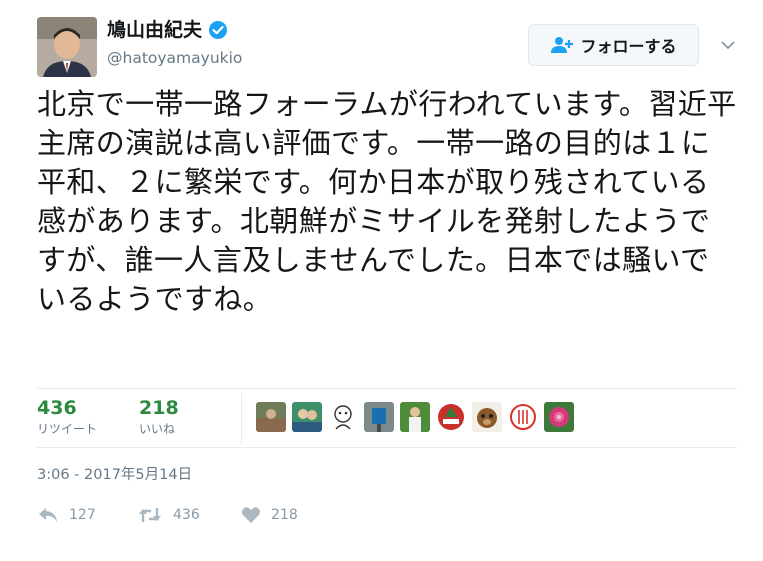  What do you see at coordinates (154, 30) in the screenshot?
I see `display-name-text: 鳩山由紀夫` at bounding box center [154, 30].